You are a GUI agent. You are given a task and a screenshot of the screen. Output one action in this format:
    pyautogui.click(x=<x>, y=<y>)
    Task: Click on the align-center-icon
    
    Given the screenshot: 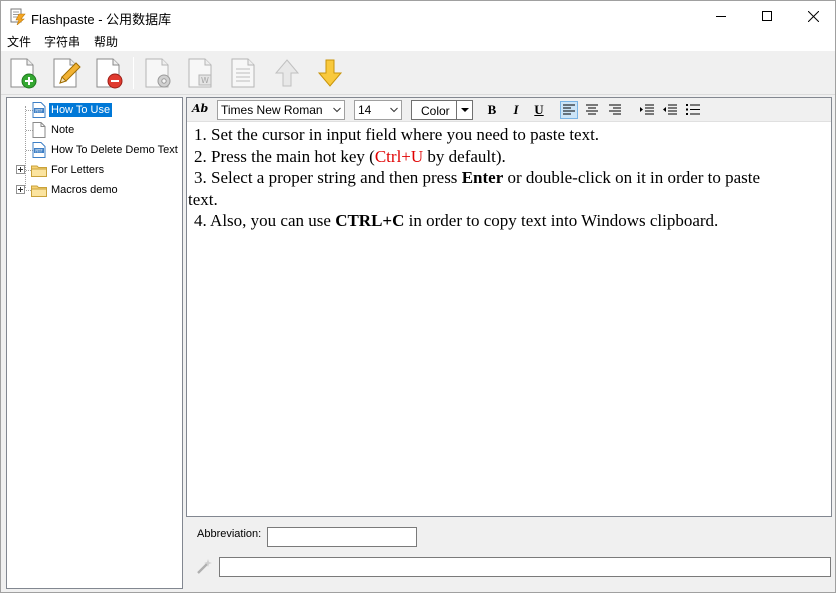 What is the action you would take?
    pyautogui.click(x=592, y=109)
    